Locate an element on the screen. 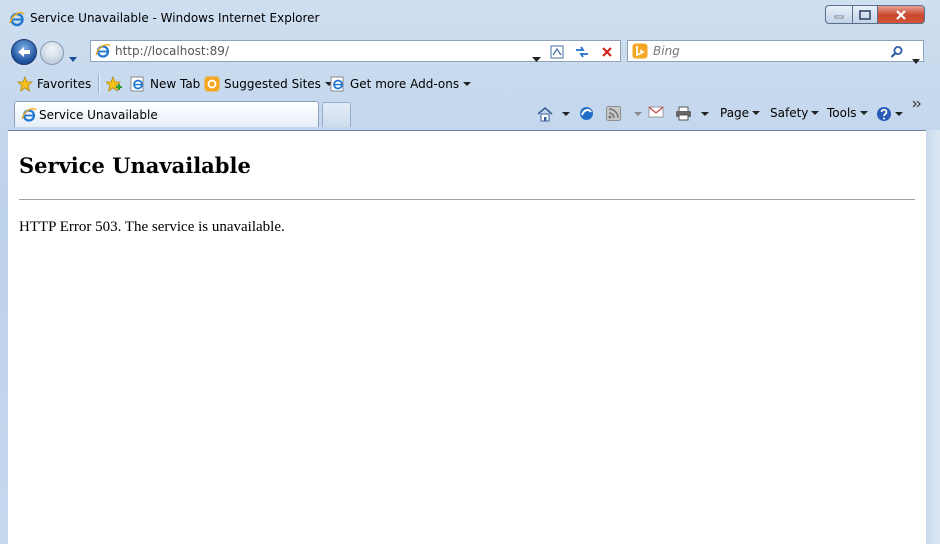 The height and width of the screenshot is (544, 940). add-favorite-icon is located at coordinates (114, 84).